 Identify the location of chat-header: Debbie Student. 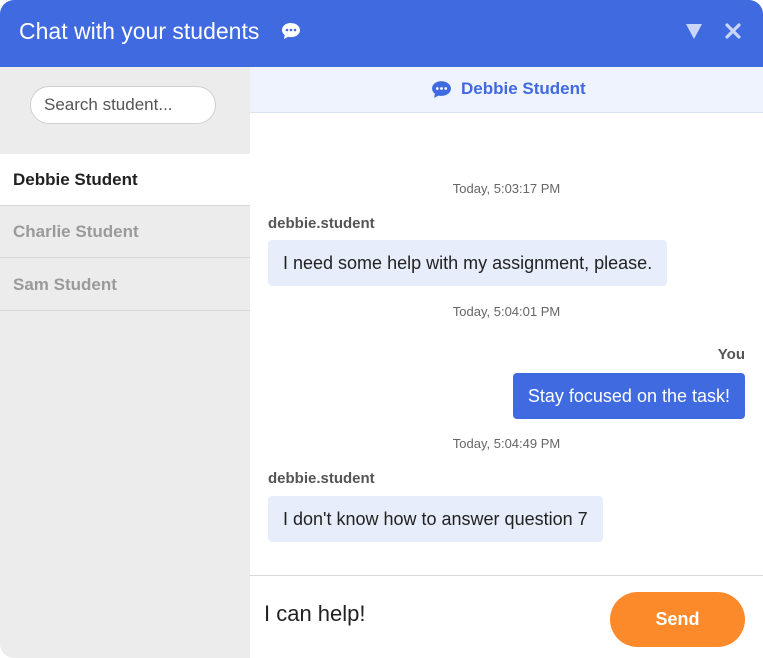
(506, 90).